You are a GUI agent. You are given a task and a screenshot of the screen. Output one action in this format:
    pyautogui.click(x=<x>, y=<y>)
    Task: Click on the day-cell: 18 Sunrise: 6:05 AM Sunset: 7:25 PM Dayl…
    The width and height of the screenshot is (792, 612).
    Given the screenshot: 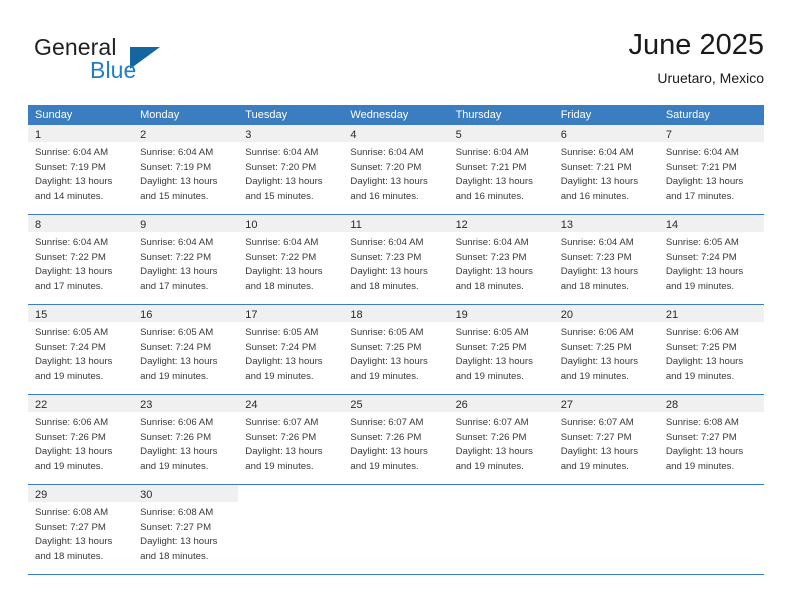 What is the action you would take?
    pyautogui.click(x=396, y=349)
    